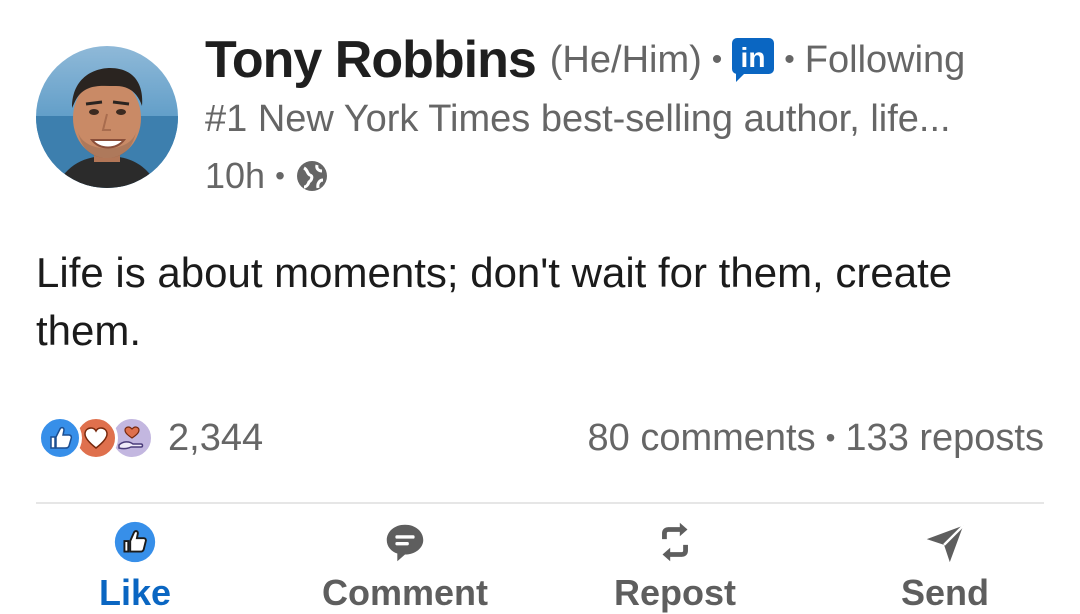 This screenshot has height=614, width=1080. Describe the element at coordinates (674, 592) in the screenshot. I see `repost-label: Repost` at that location.